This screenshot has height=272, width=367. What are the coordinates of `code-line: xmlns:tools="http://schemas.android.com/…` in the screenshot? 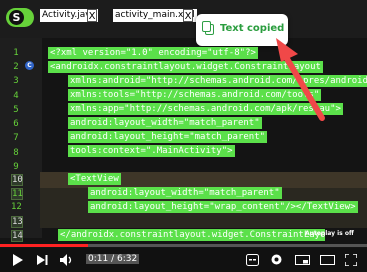 It's located at (195, 95).